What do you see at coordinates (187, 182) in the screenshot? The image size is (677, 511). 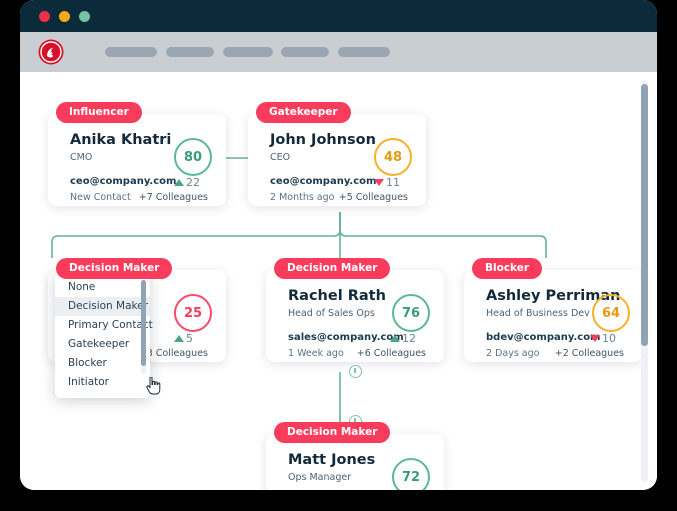 I see `card-score-delta: 22` at bounding box center [187, 182].